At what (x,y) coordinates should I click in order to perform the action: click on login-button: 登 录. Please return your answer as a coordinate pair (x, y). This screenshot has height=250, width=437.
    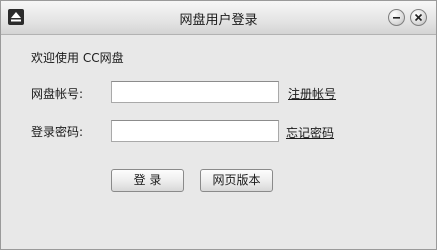
    Looking at the image, I should click on (147, 180).